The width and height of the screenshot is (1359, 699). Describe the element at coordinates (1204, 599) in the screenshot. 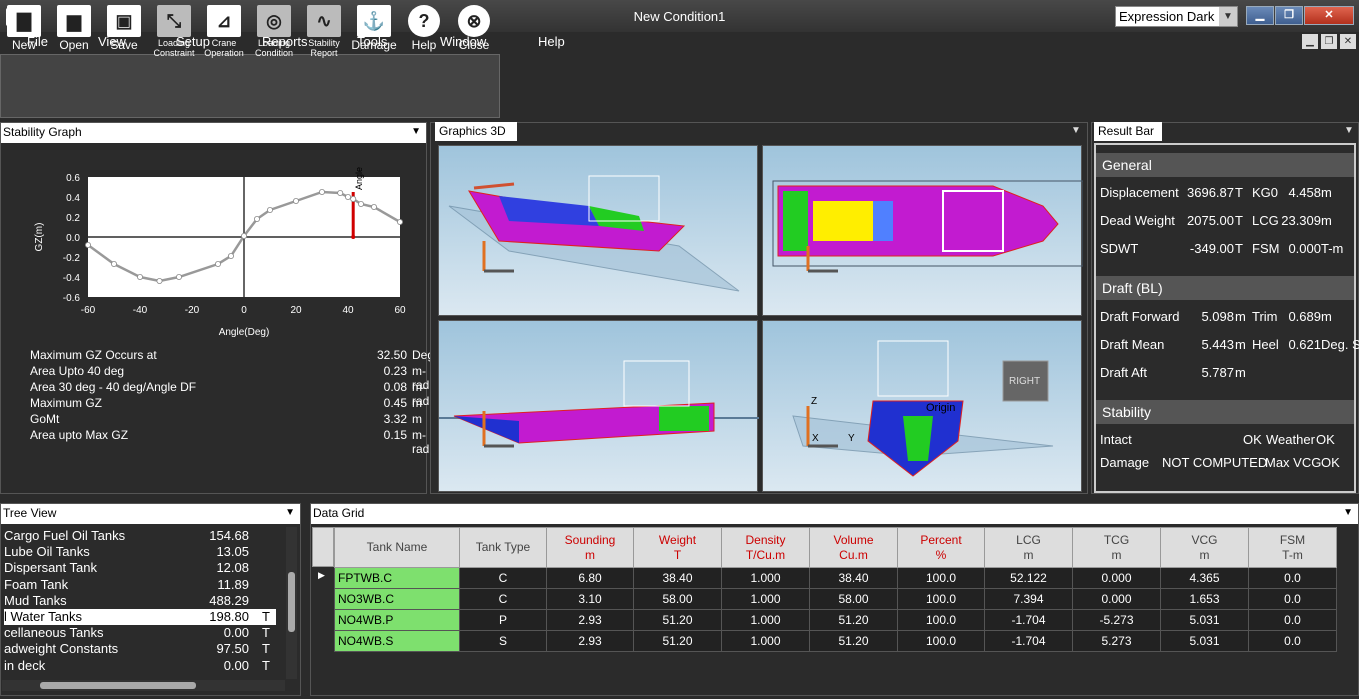

I see `table-cell: 1.653` at that location.